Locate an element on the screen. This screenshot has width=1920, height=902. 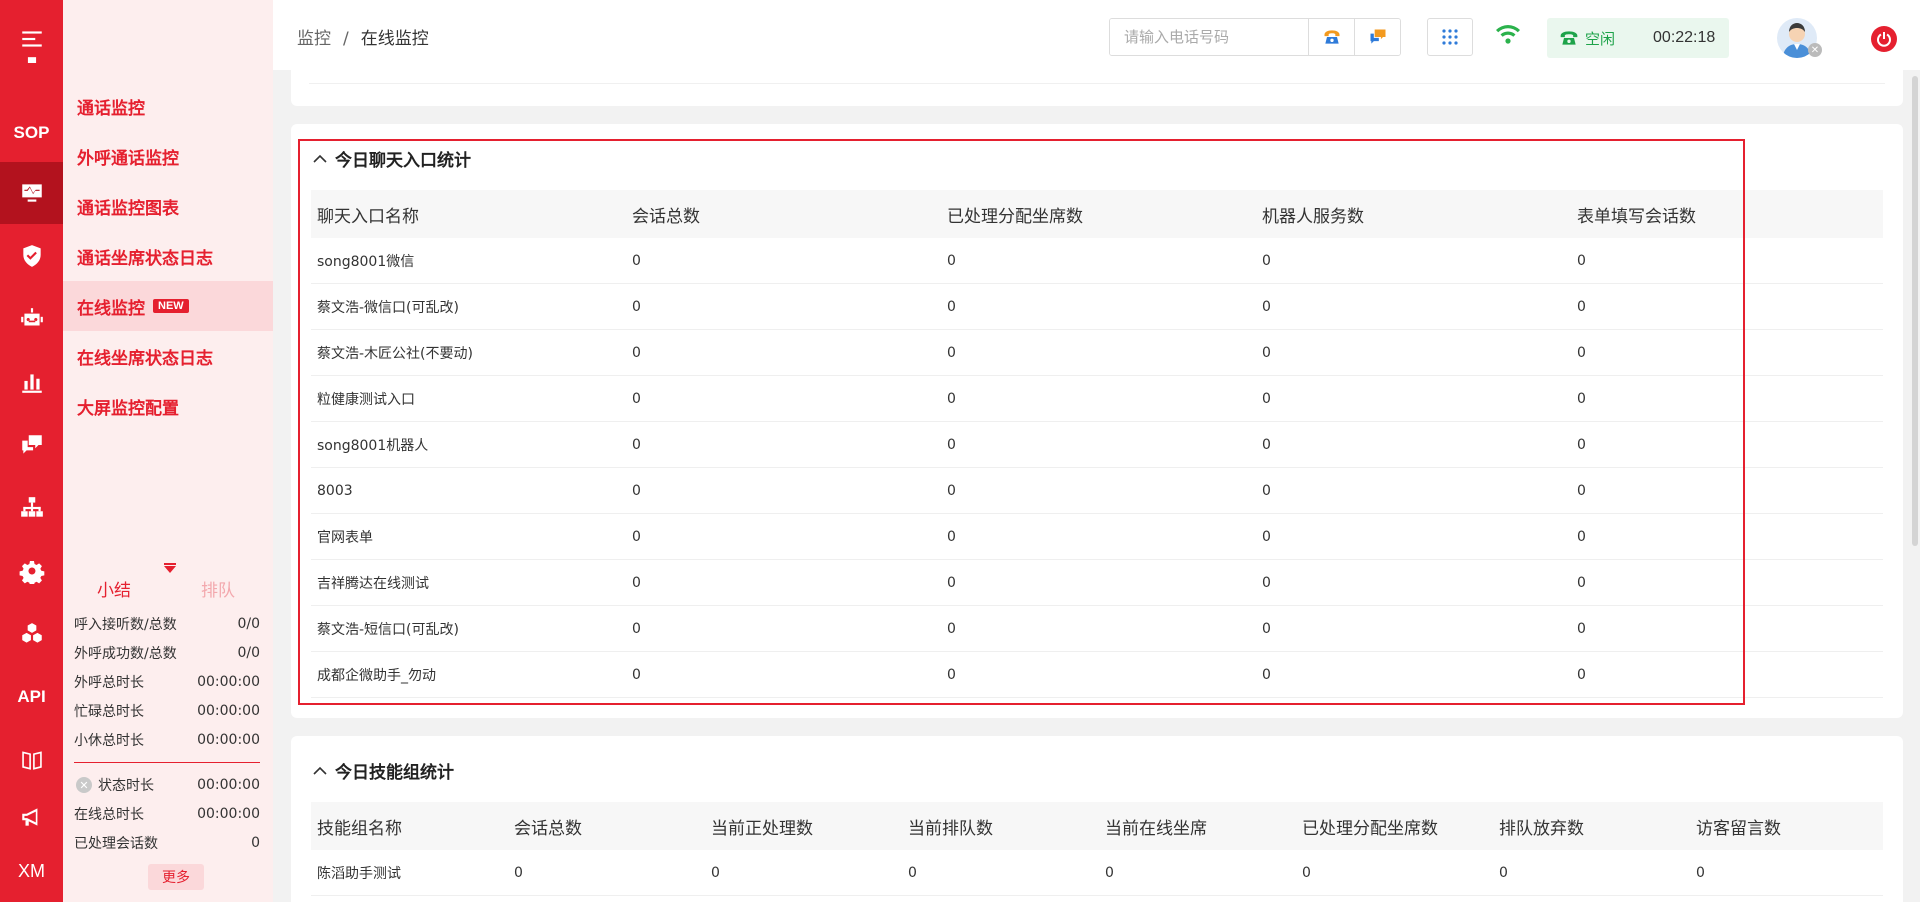
power-icon is located at coordinates (1884, 39).